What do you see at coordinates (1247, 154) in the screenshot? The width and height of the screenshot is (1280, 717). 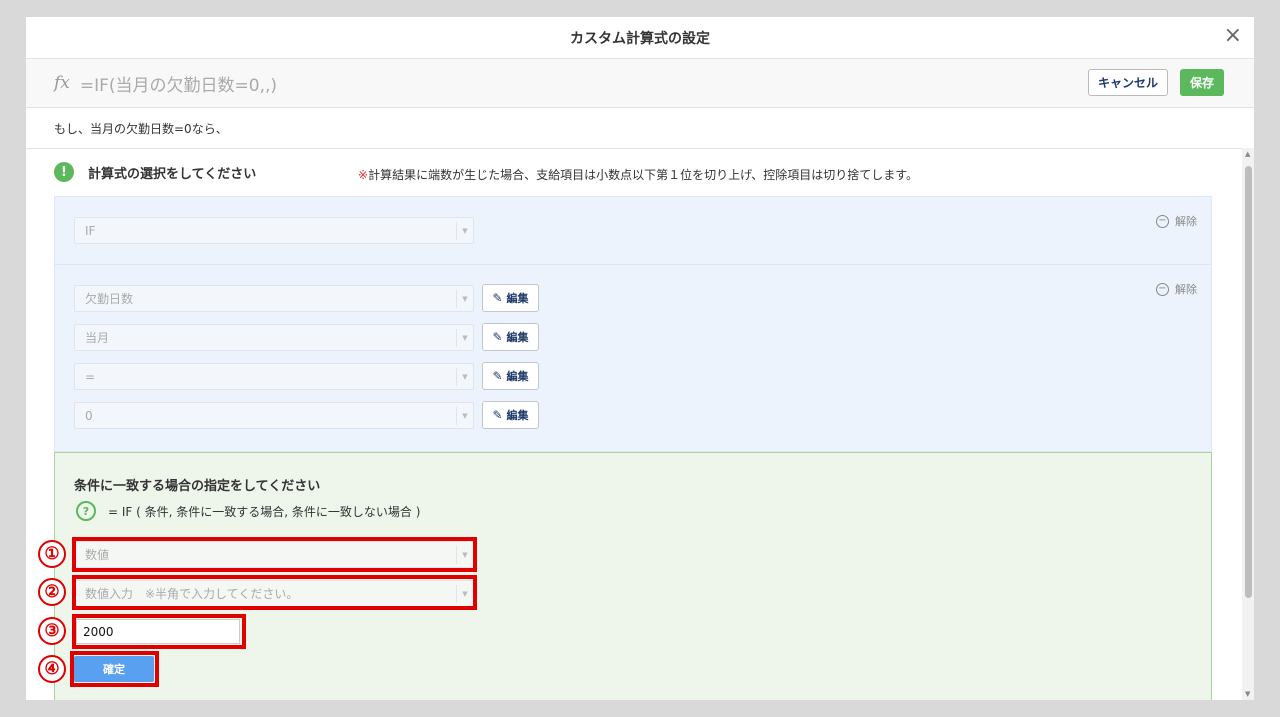 I see `scroll-up-icon: ▲` at bounding box center [1247, 154].